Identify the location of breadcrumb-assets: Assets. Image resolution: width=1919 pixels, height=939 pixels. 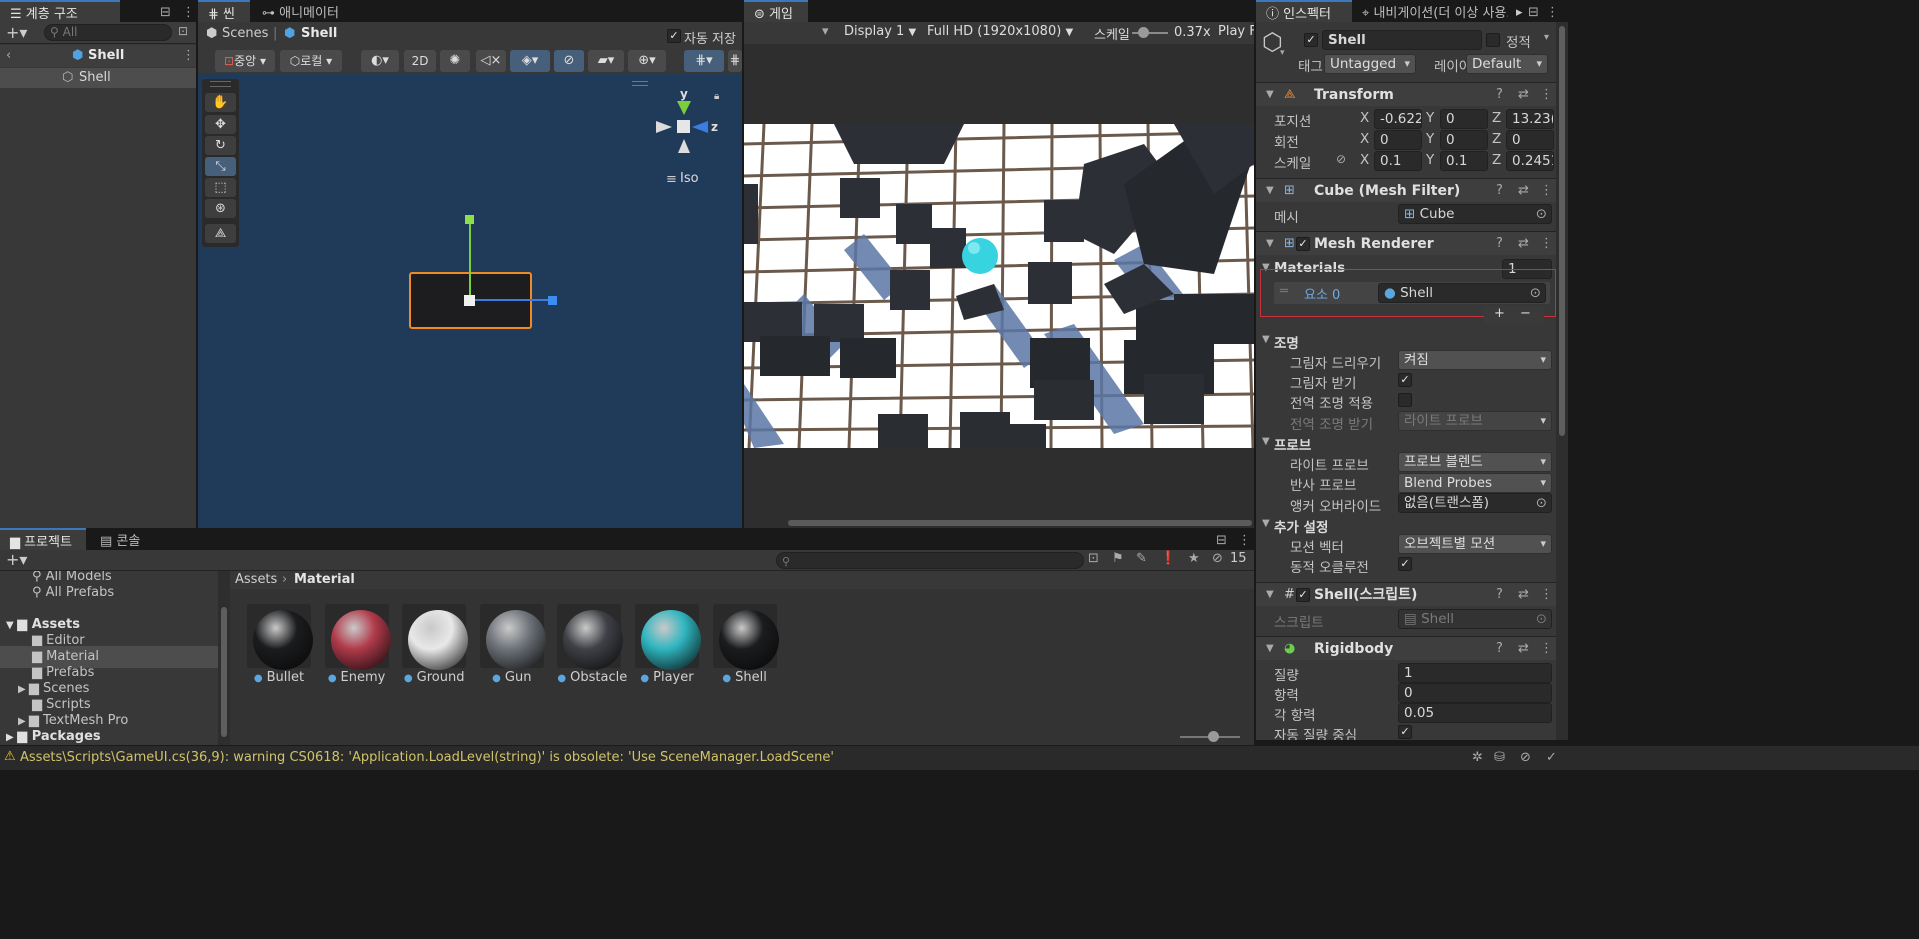
(256, 580).